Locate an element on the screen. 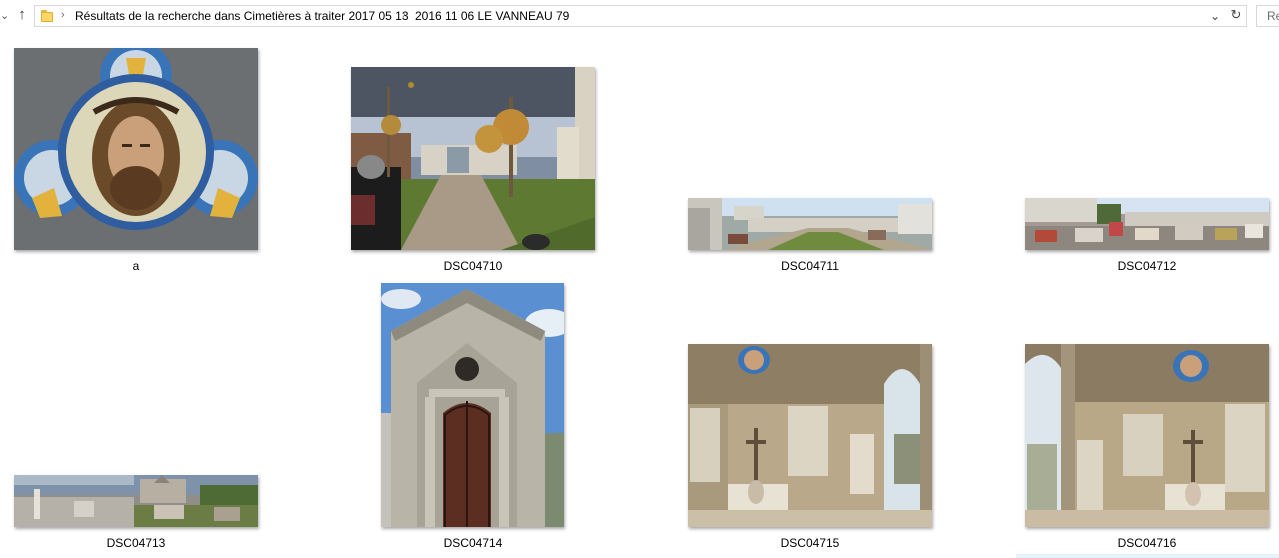 Image resolution: width=1279 pixels, height=558 pixels. file-name-label: a is located at coordinates (136, 266).